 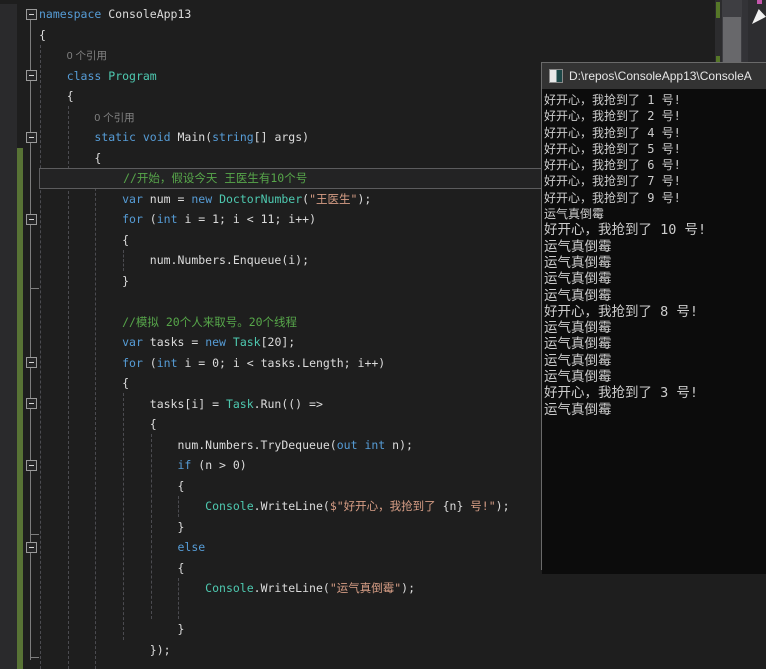 What do you see at coordinates (402, 35) in the screenshot?
I see `code-text: {` at bounding box center [402, 35].